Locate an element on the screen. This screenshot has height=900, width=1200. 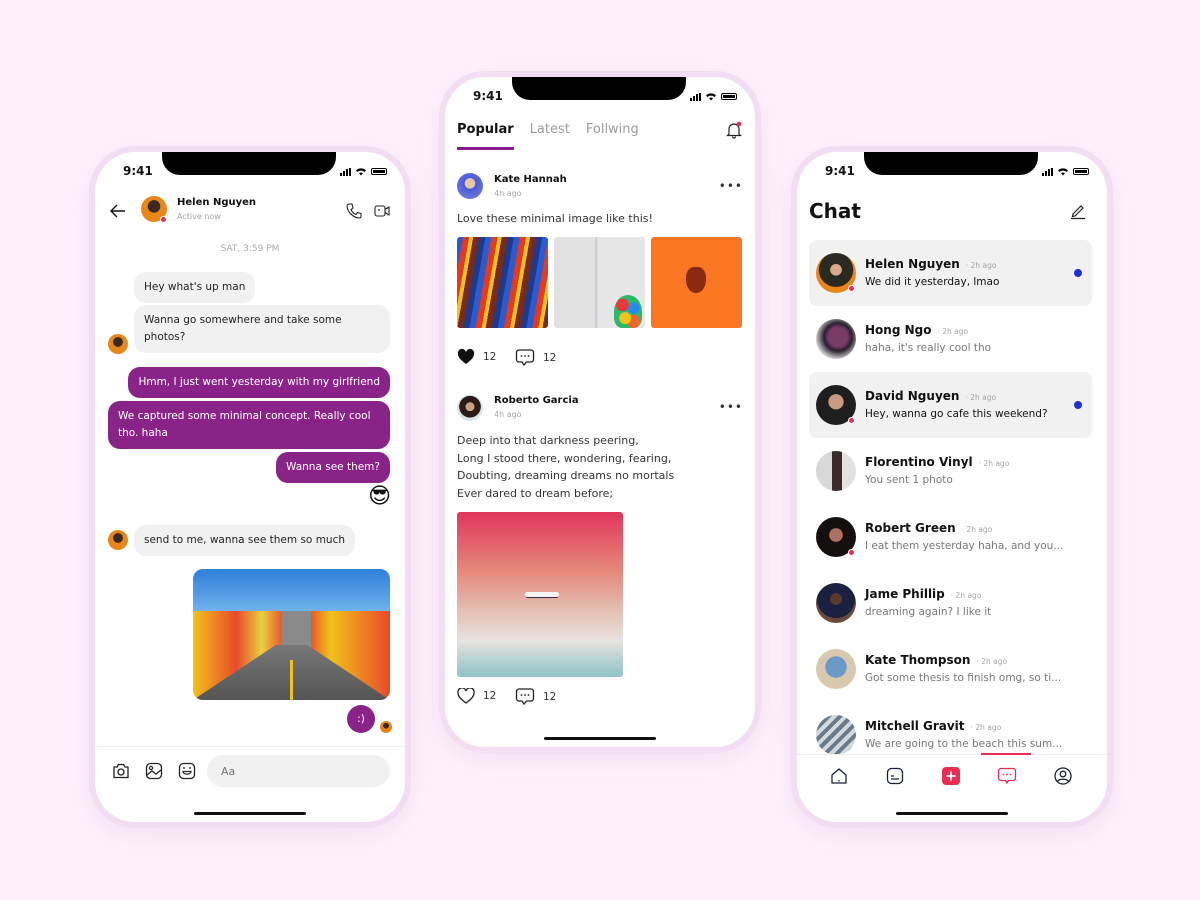
bell-icon is located at coordinates (734, 130).